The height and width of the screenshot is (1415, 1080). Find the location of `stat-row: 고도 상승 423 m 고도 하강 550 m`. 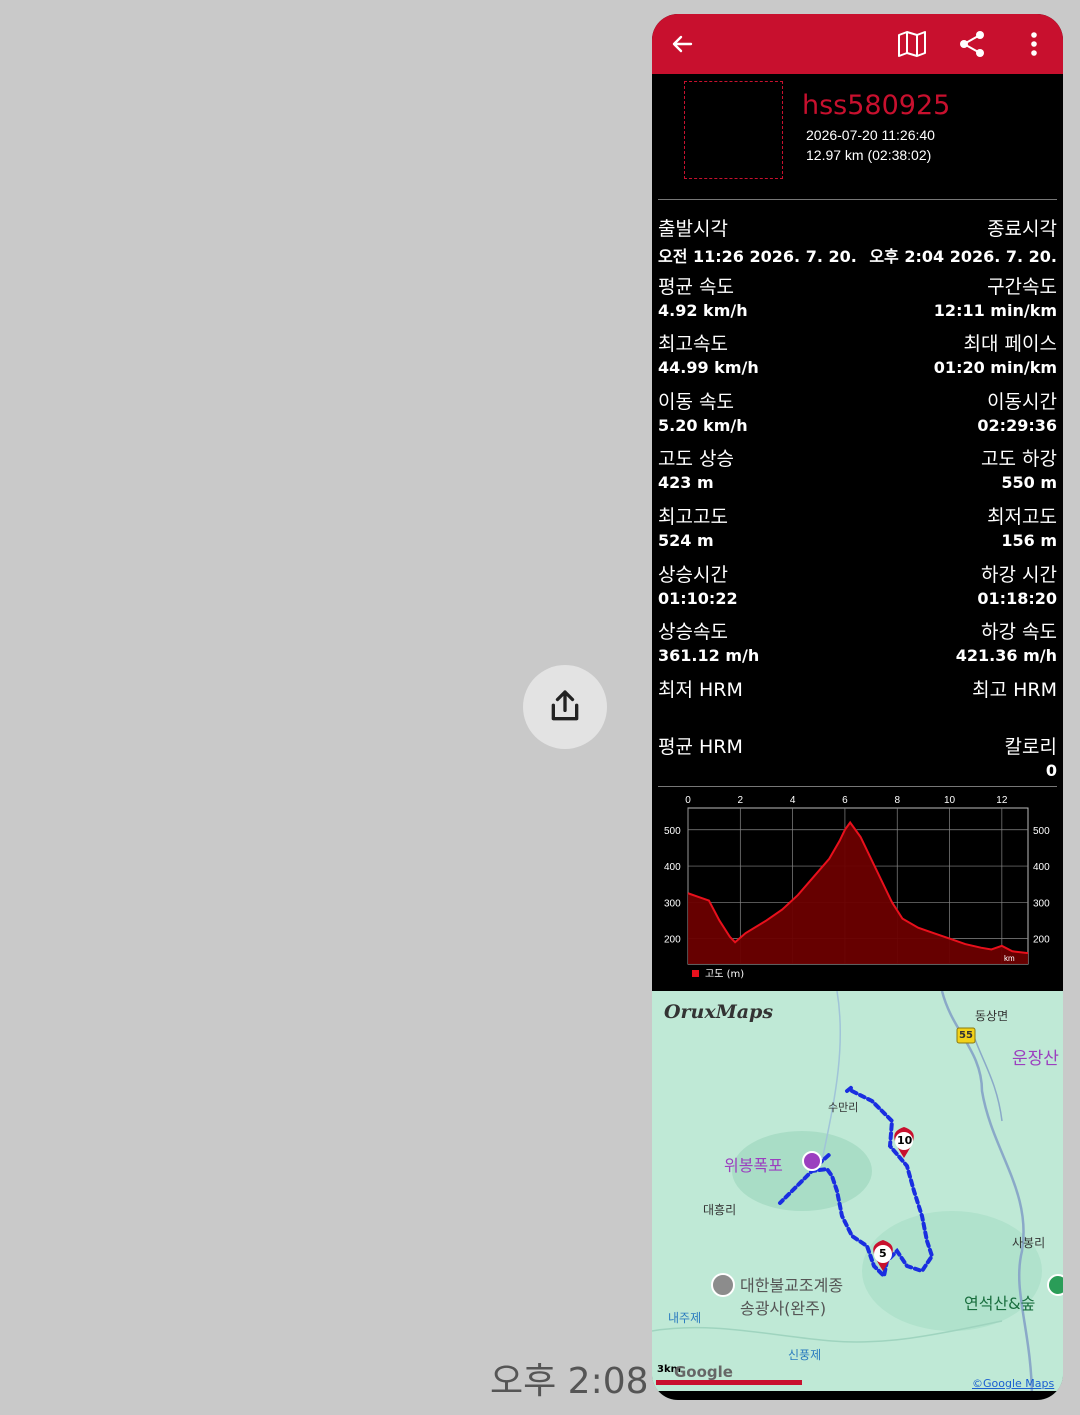

stat-row: 고도 상승 423 m 고도 하강 550 m is located at coordinates (857, 473).